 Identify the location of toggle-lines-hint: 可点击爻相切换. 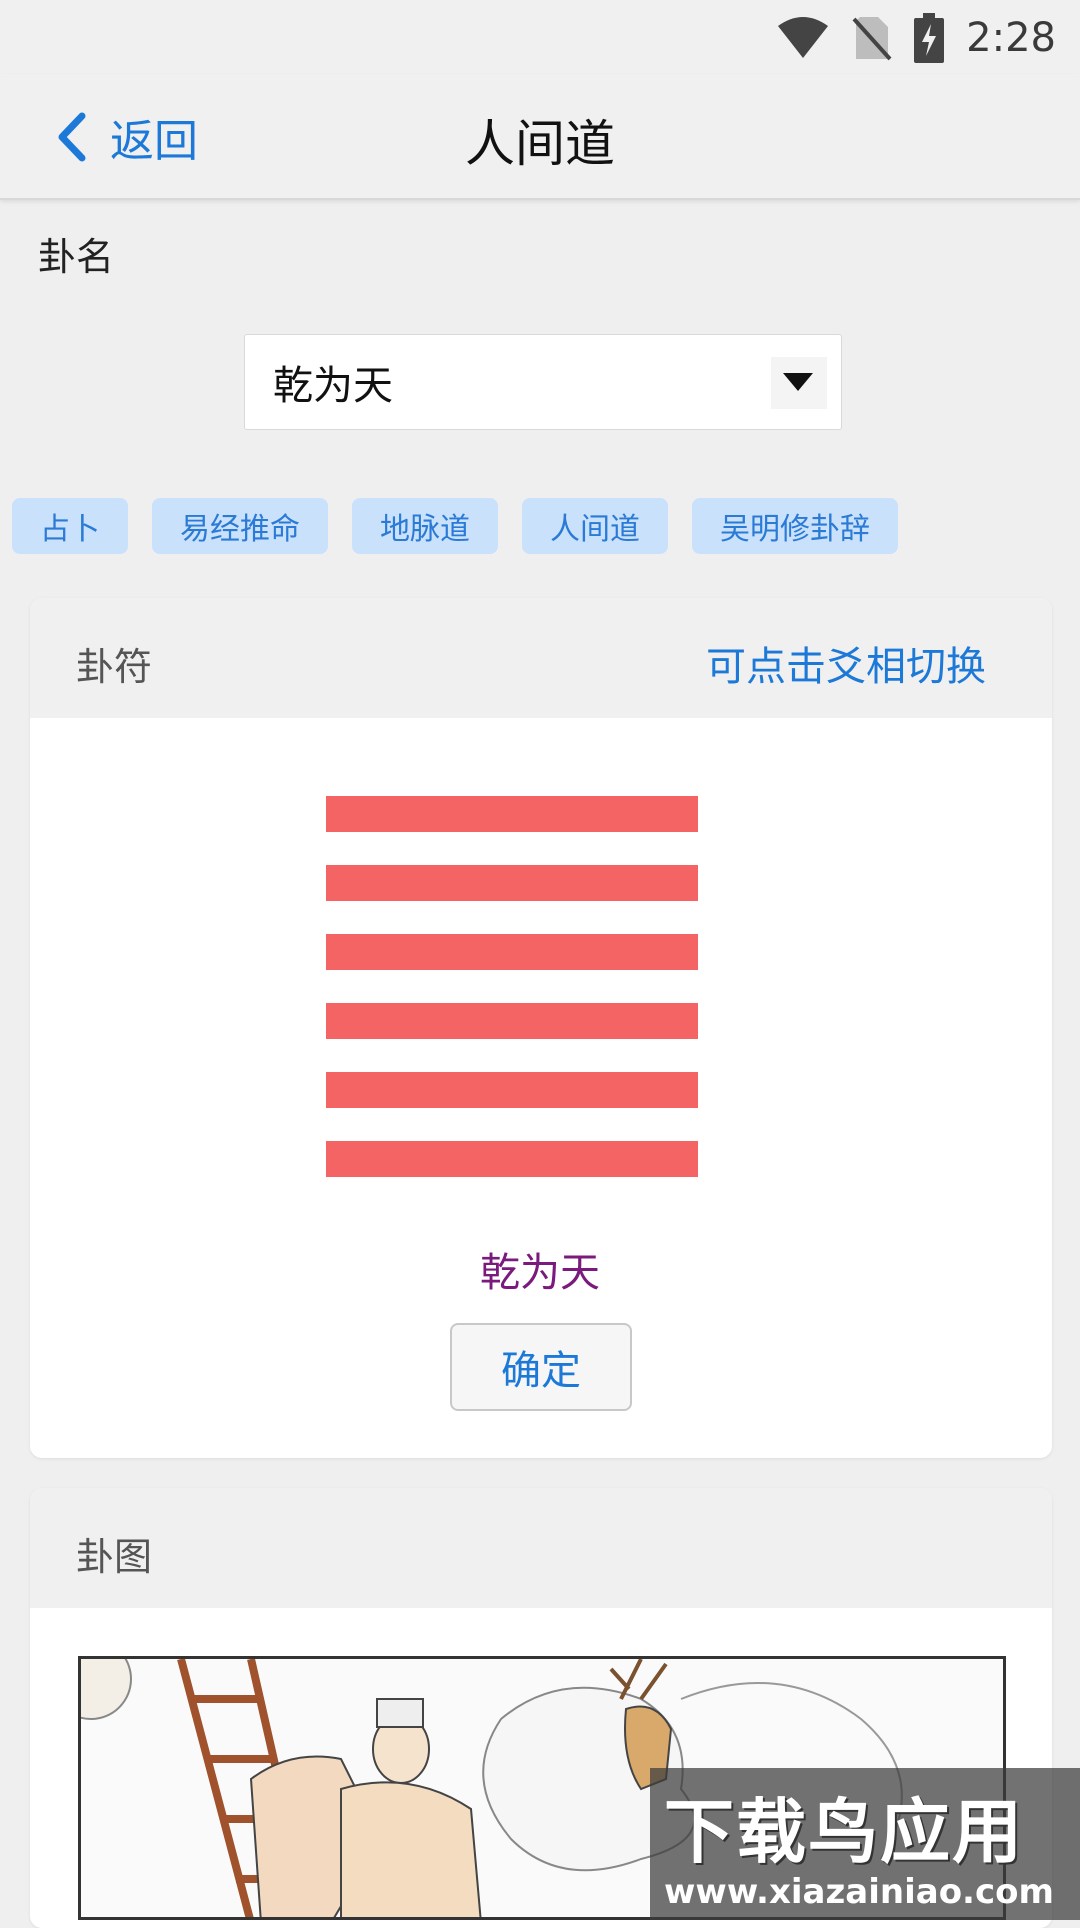
(846, 663).